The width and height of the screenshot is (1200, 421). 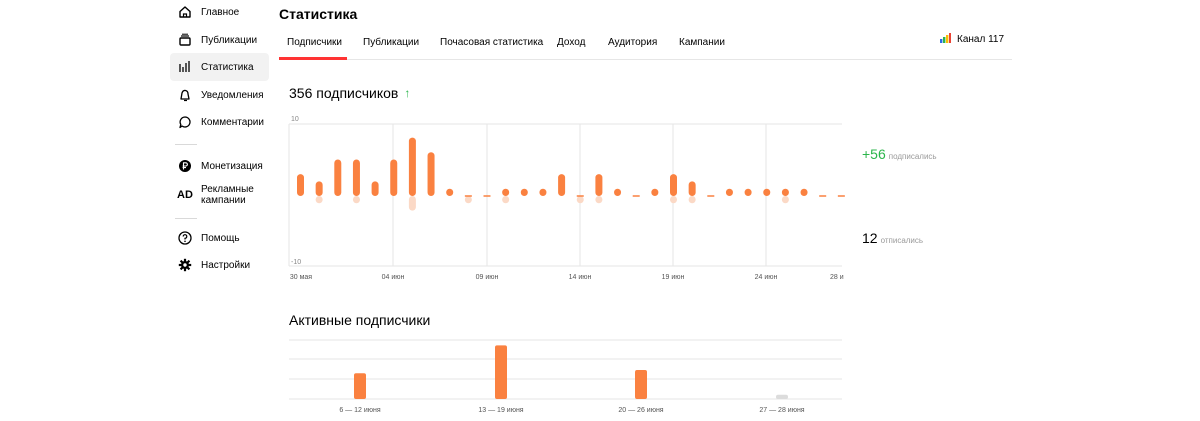 I want to click on x-tick-label: 14 июн, so click(x=580, y=277).